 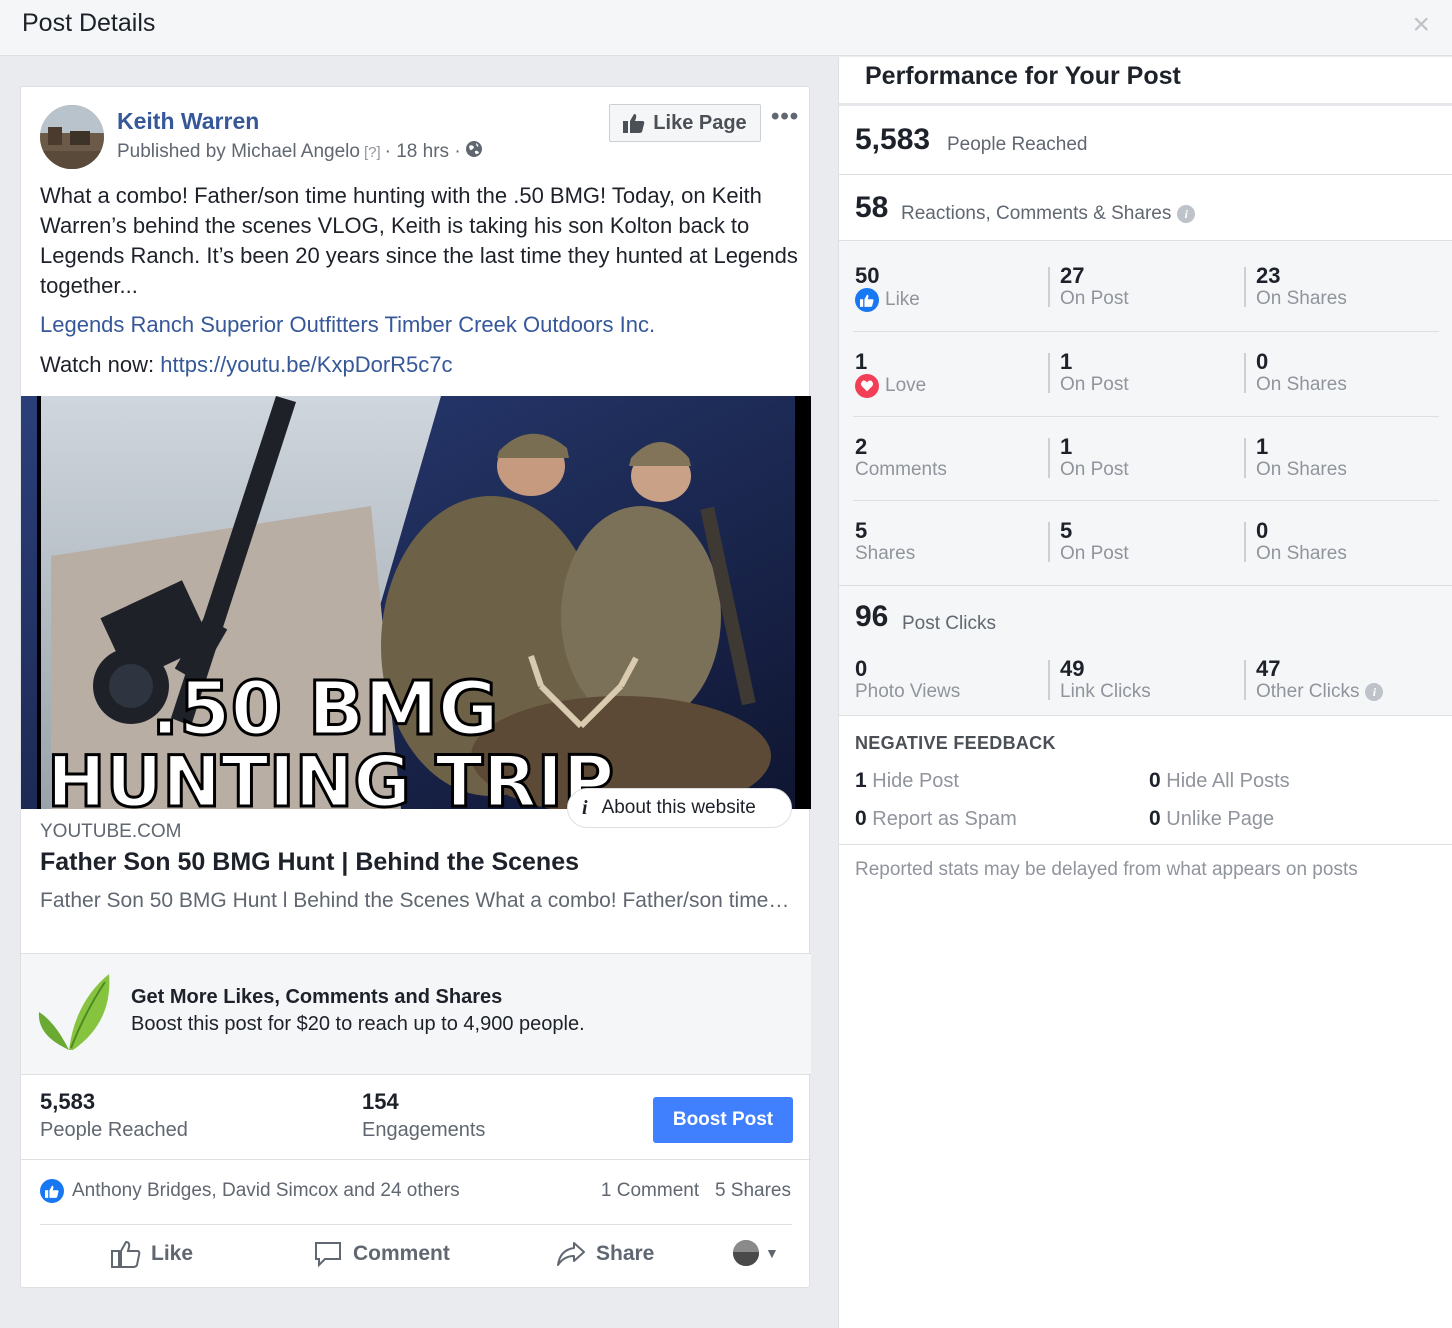 I want to click on shares-count: 5, so click(x=861, y=530).